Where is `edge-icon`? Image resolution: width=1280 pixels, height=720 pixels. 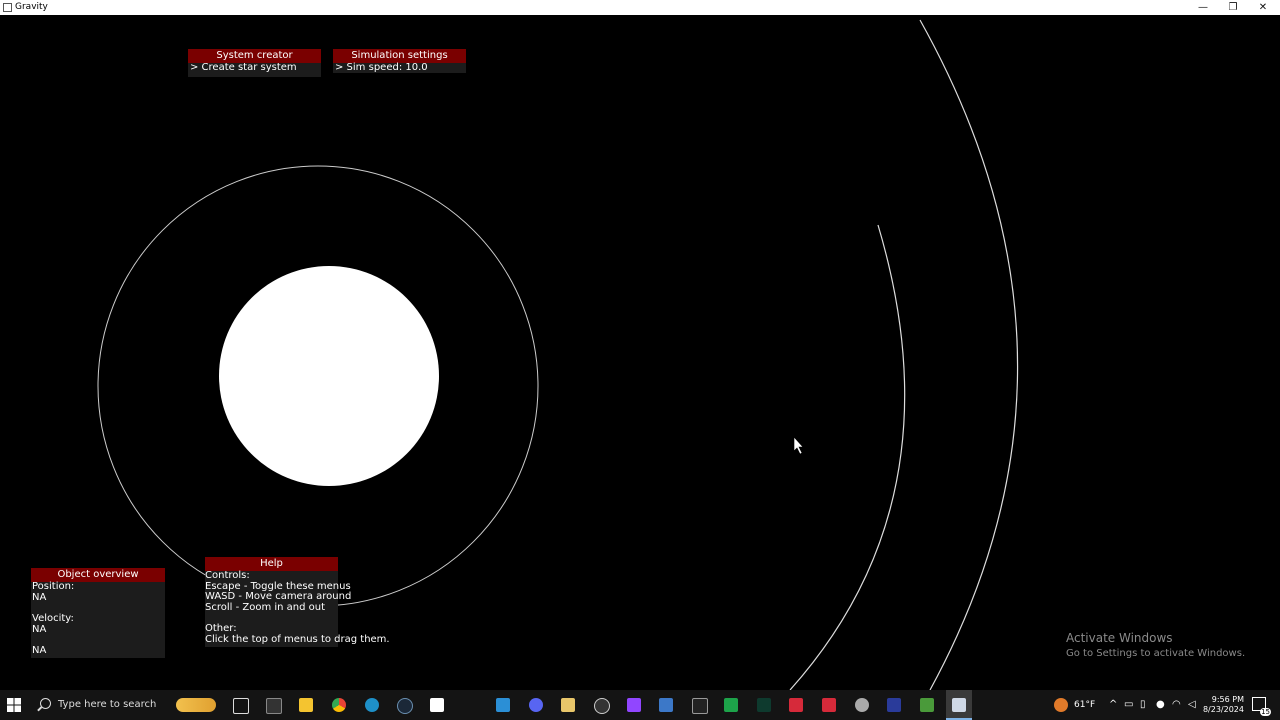
edge-icon is located at coordinates (372, 705).